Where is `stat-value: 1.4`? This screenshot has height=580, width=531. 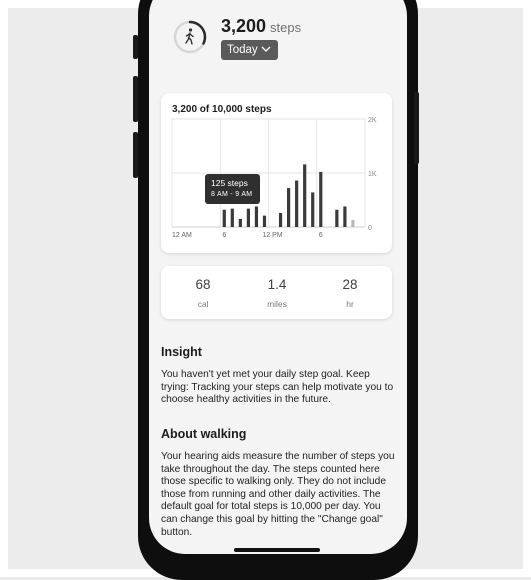 stat-value: 1.4 is located at coordinates (277, 284).